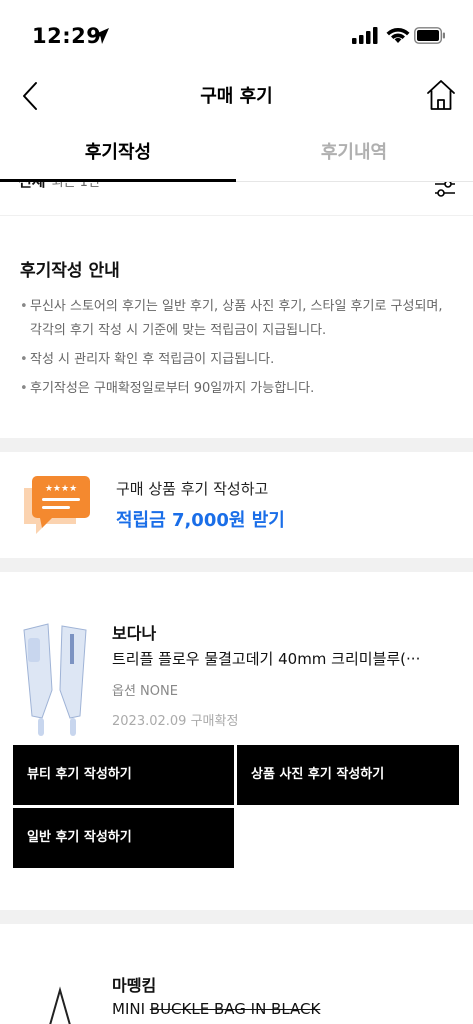 The height and width of the screenshot is (1024, 473). What do you see at coordinates (67, 36) in the screenshot?
I see `status-time: 12:29` at bounding box center [67, 36].